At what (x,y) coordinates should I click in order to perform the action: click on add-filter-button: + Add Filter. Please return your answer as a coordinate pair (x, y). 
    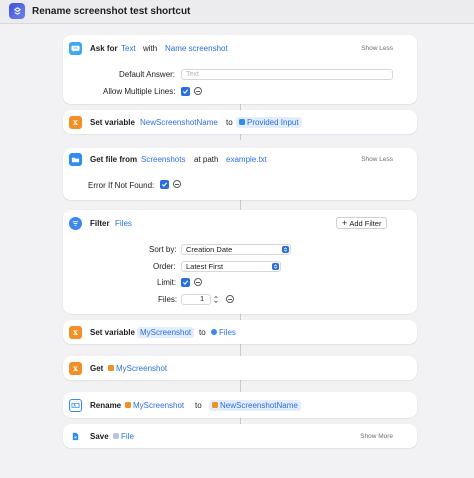
    Looking at the image, I should click on (362, 223).